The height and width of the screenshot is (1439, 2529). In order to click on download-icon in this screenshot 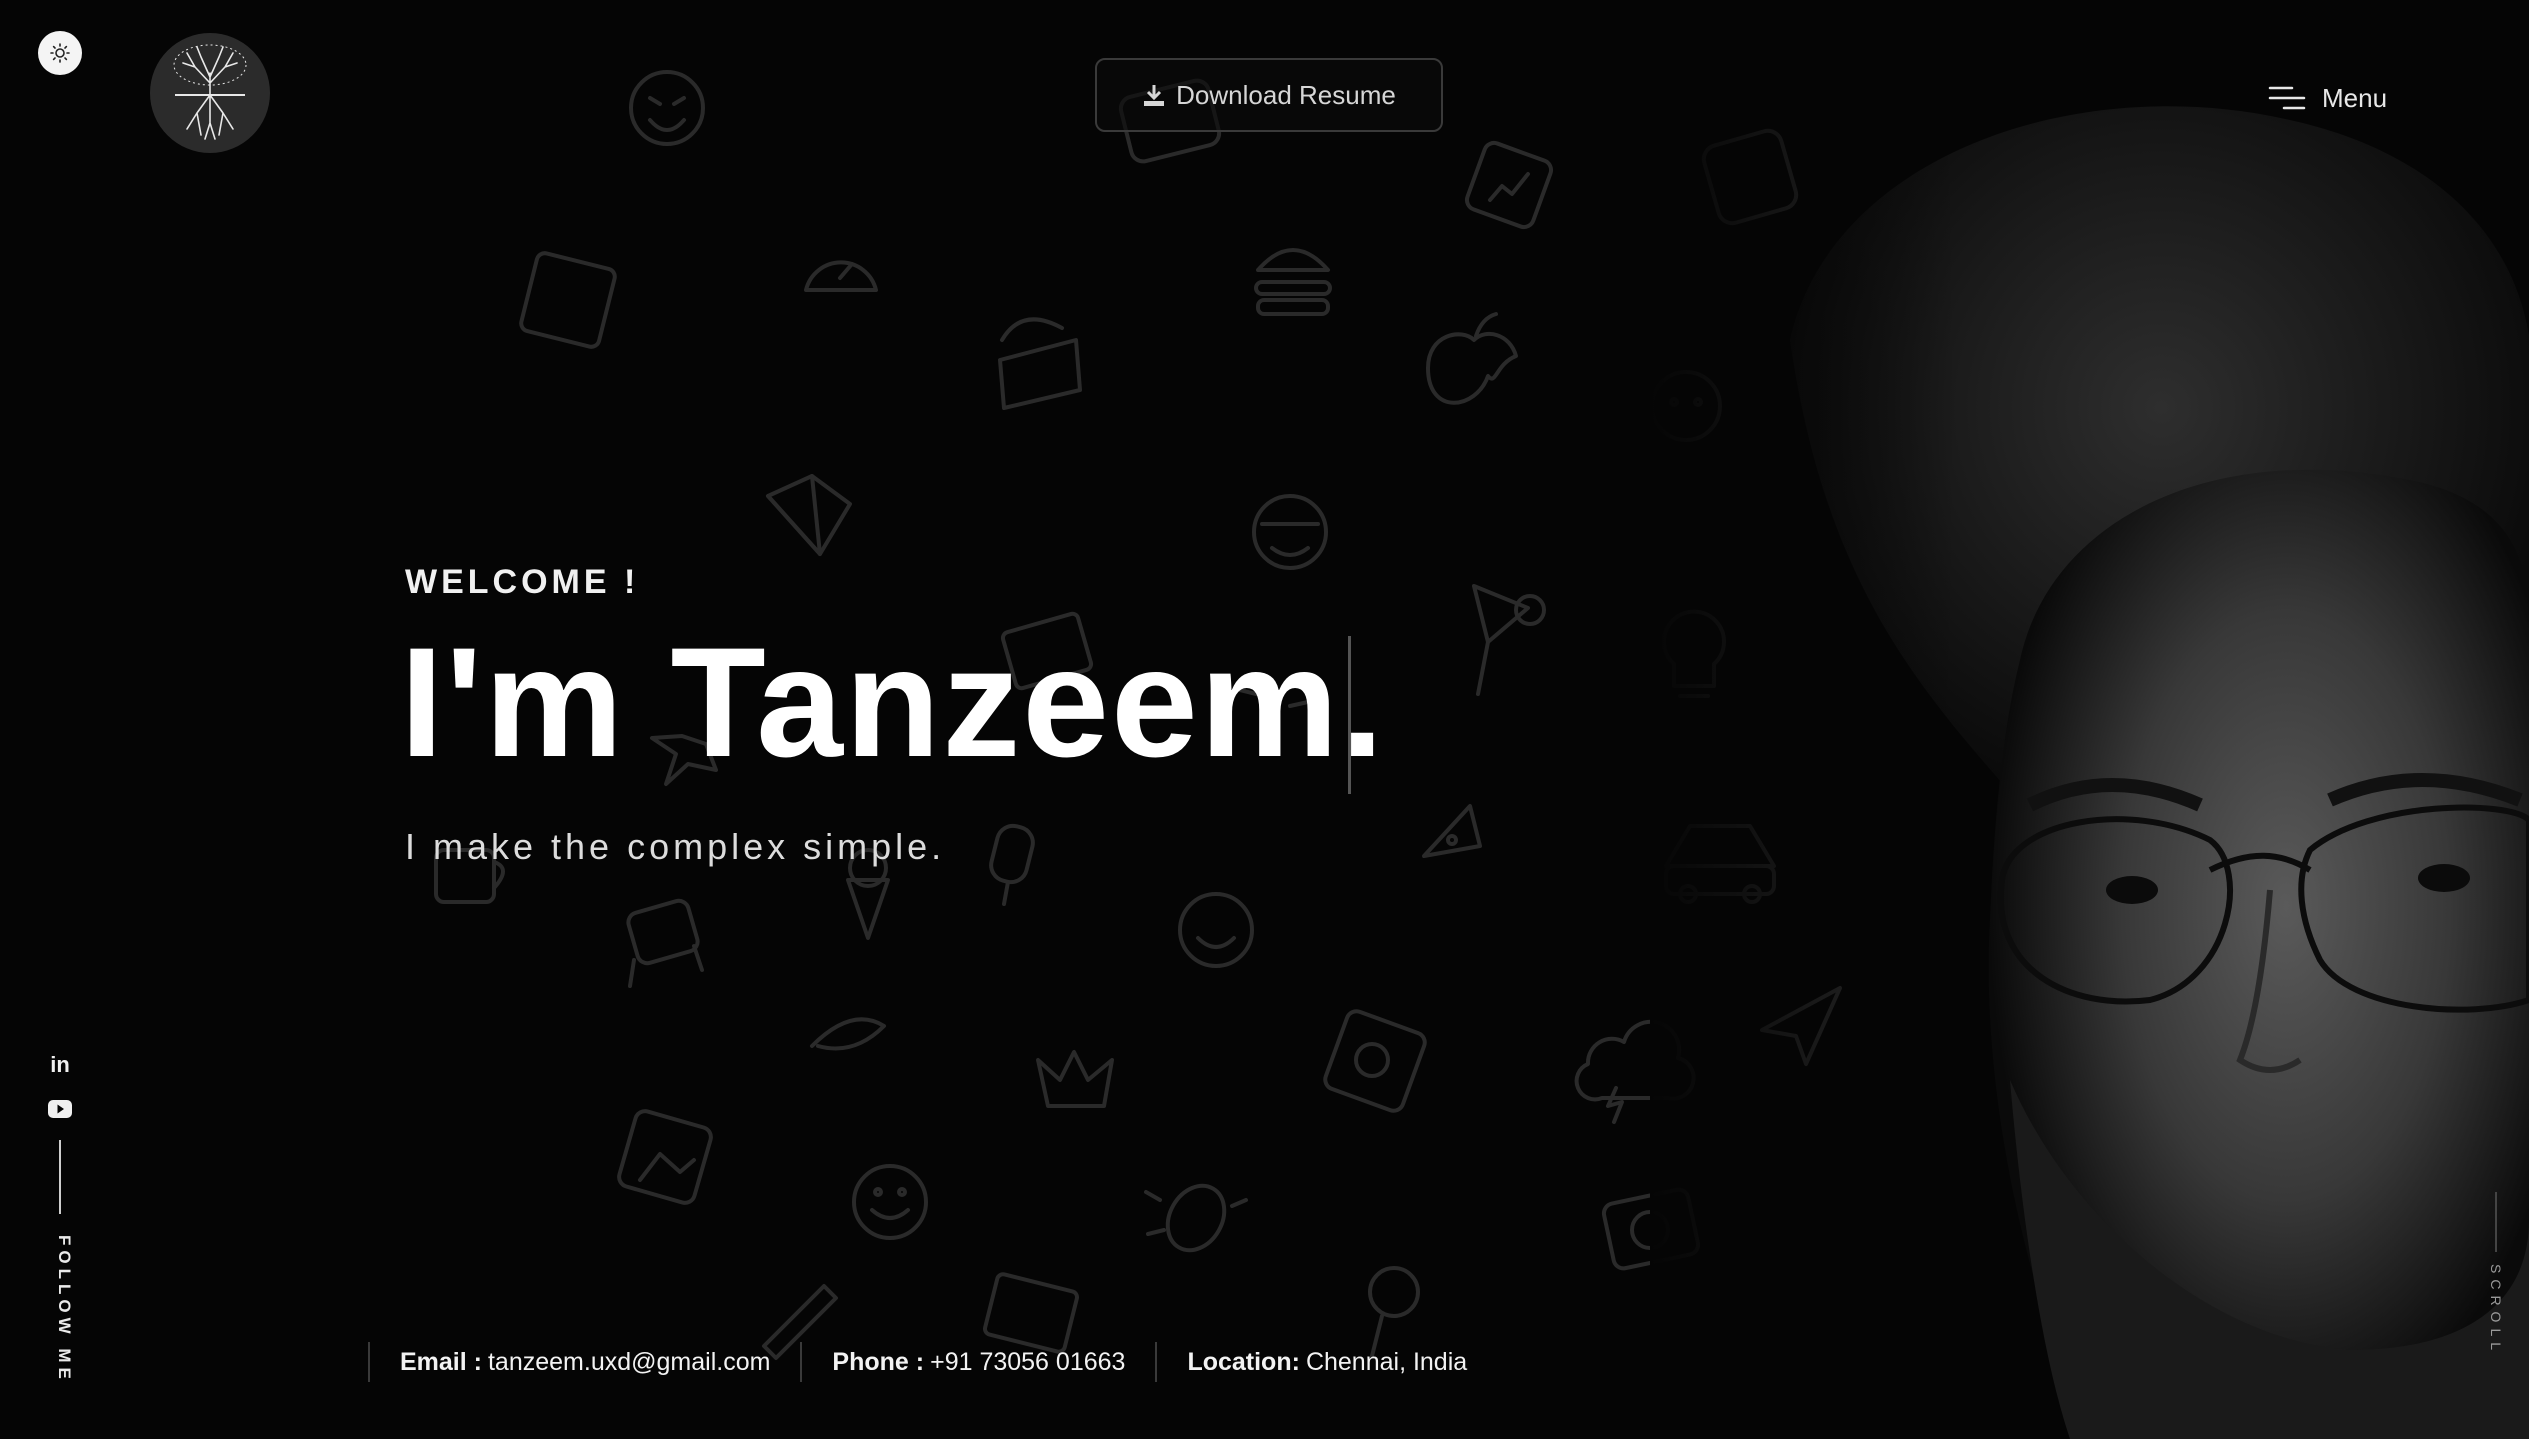, I will do `click(1154, 95)`.